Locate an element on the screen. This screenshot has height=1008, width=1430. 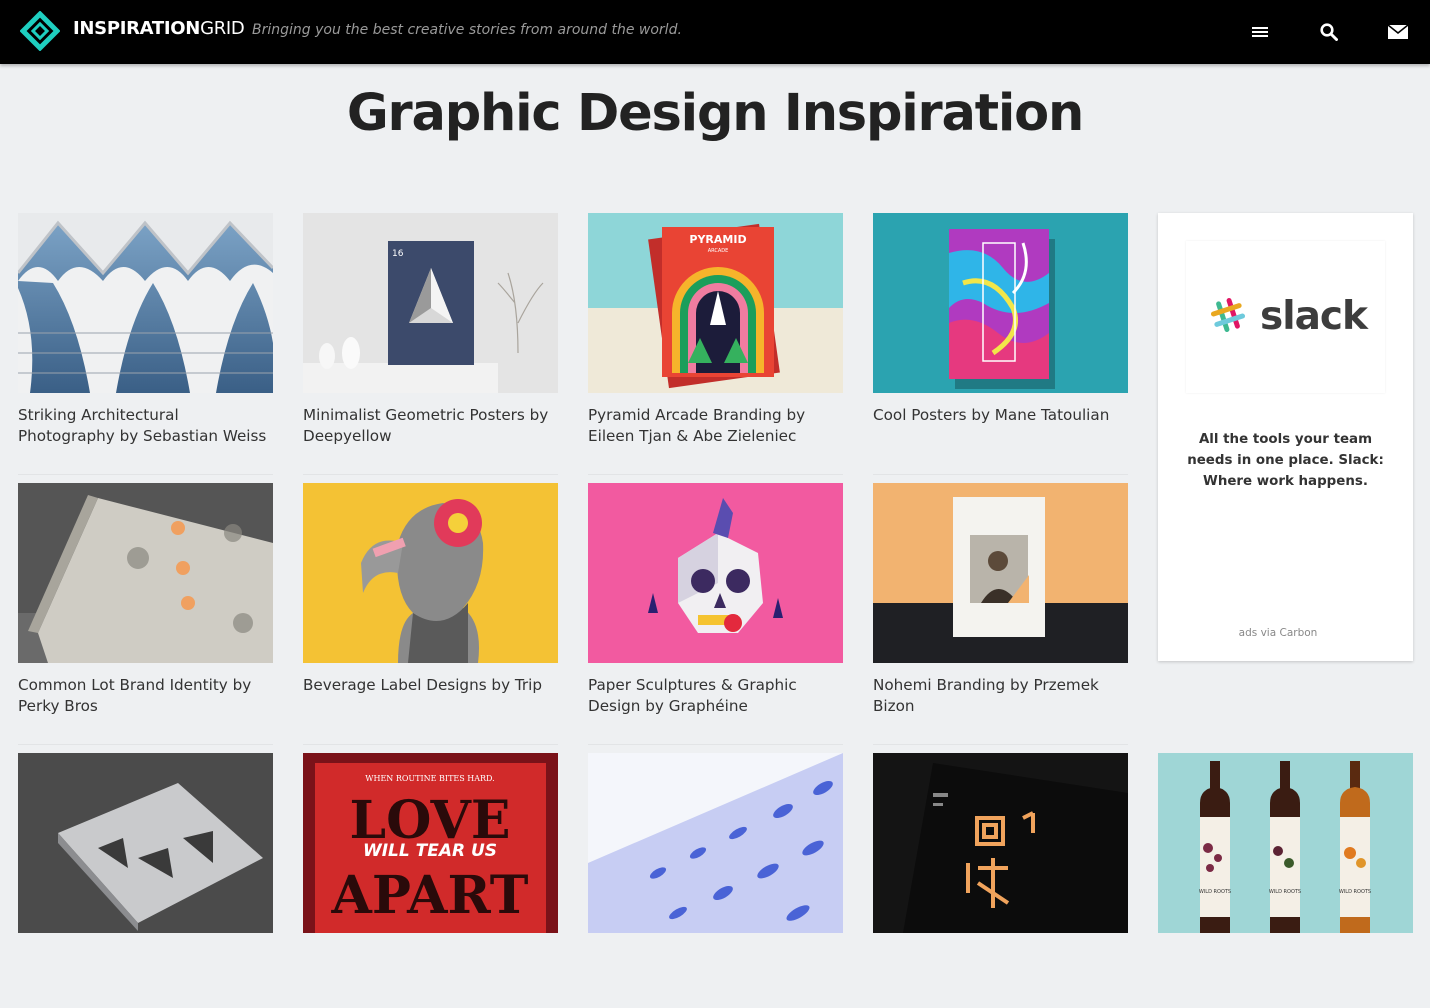
brand-bold: INSPIRATION is located at coordinates (137, 28).